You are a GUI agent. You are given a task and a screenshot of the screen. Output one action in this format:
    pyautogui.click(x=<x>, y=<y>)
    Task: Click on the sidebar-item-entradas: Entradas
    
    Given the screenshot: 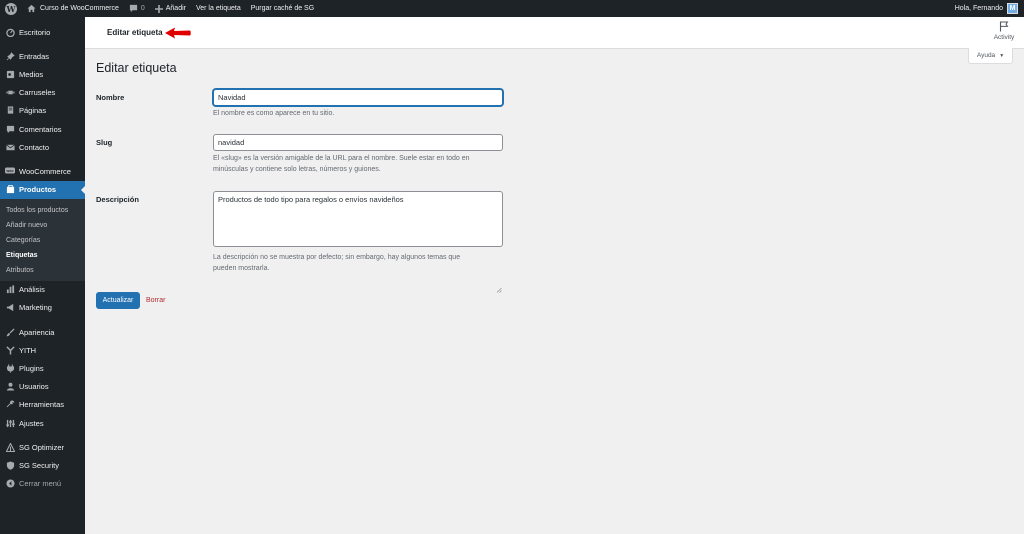 What is the action you would take?
    pyautogui.click(x=42, y=56)
    